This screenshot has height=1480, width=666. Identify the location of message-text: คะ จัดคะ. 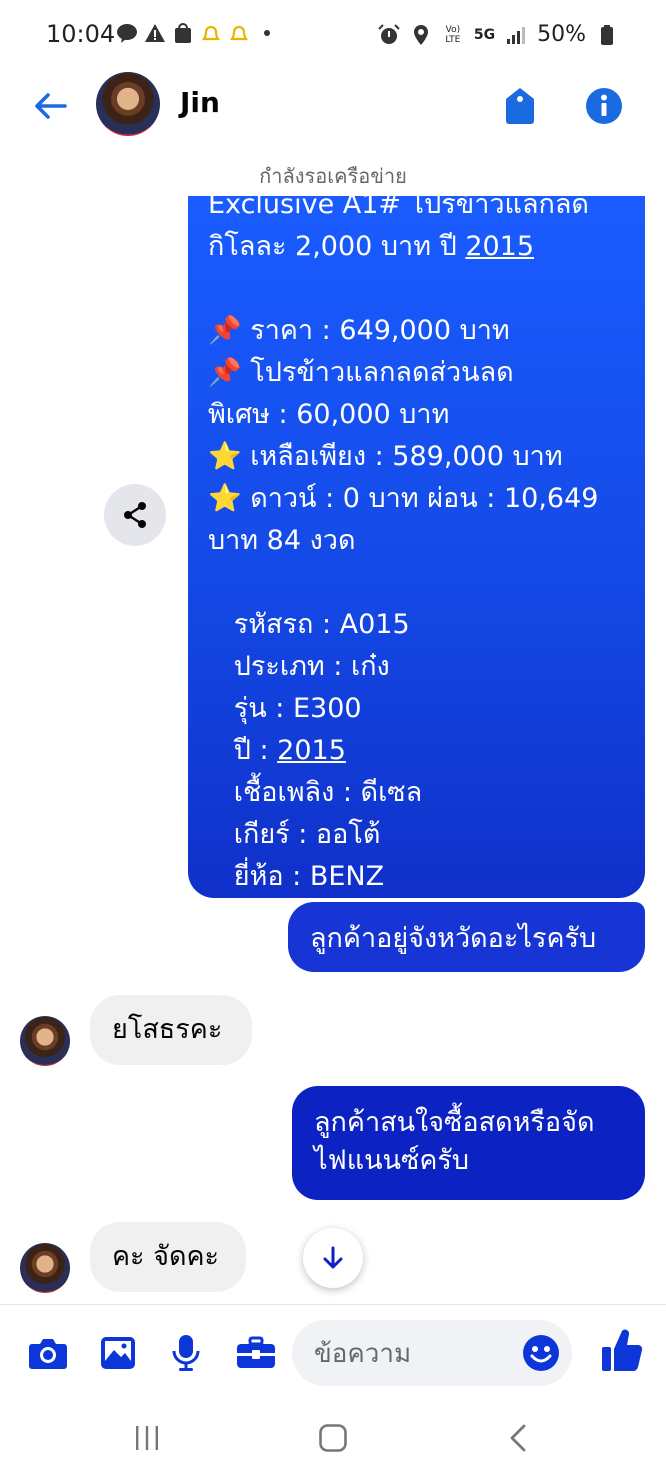
(166, 1256).